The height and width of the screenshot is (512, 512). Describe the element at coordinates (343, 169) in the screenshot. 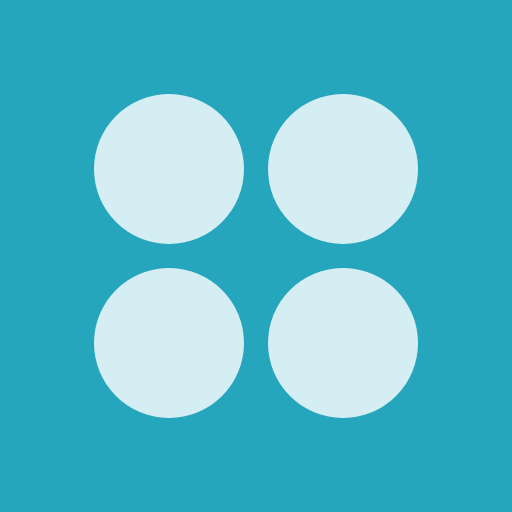

I see `dot-top-right-icon` at that location.